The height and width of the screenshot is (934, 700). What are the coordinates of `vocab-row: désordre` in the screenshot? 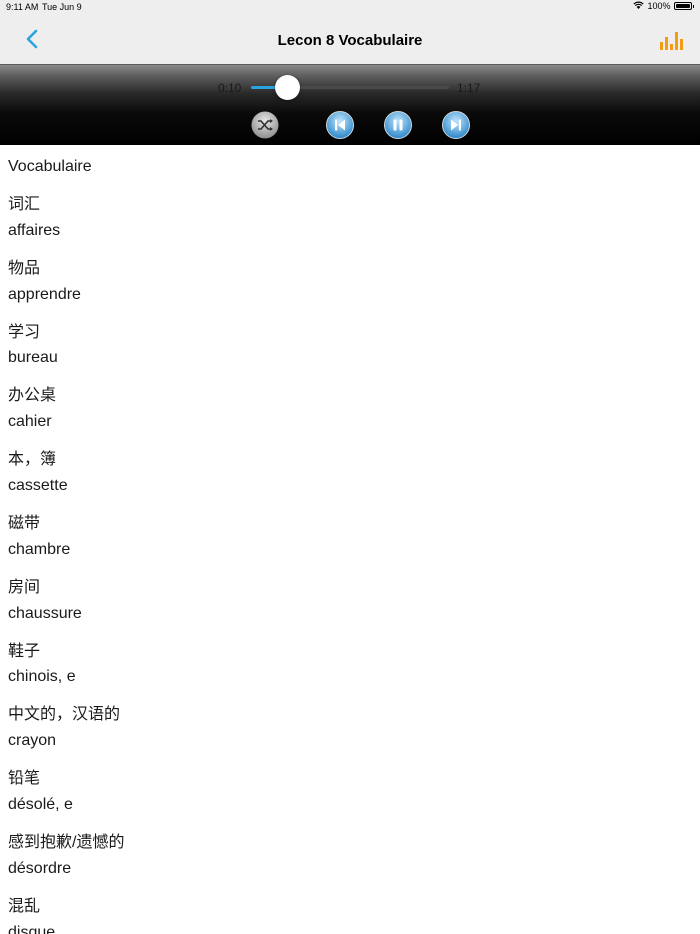 It's located at (39, 869).